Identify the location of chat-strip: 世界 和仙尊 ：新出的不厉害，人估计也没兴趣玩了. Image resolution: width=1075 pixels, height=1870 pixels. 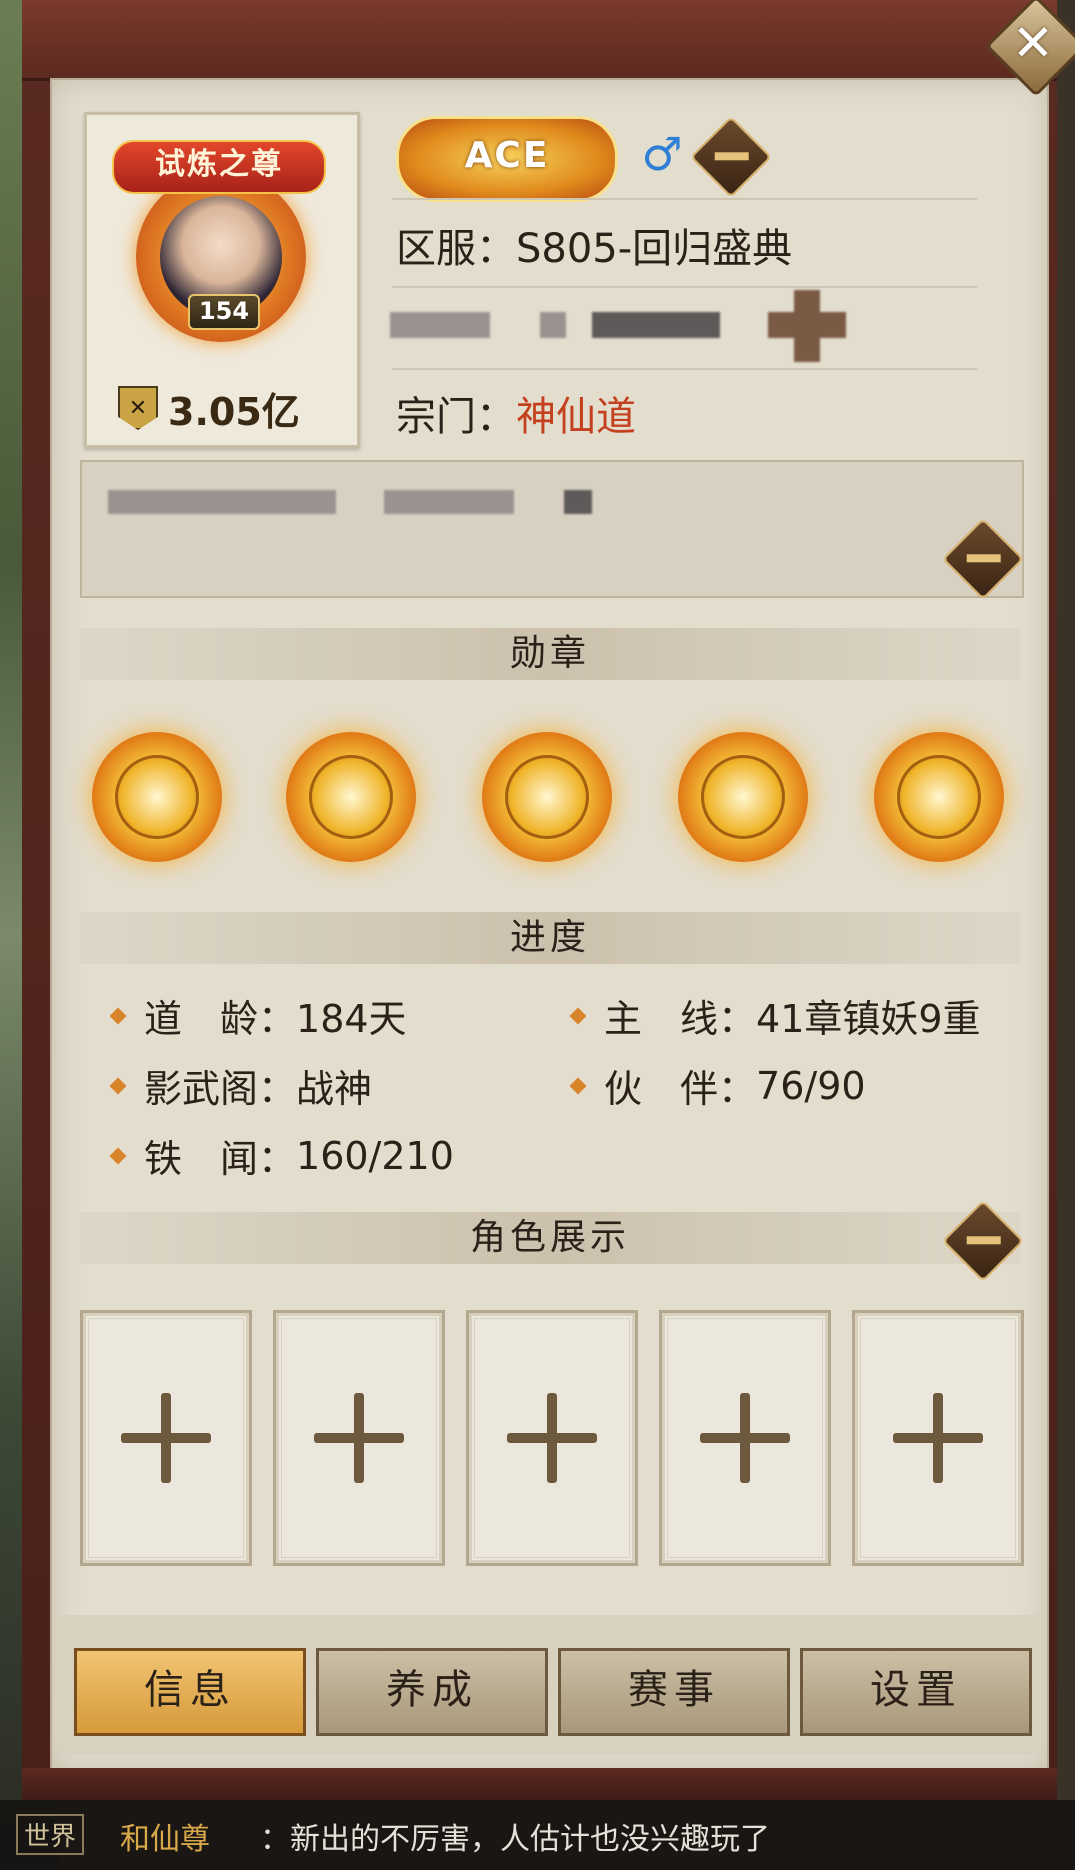
(537, 1835).